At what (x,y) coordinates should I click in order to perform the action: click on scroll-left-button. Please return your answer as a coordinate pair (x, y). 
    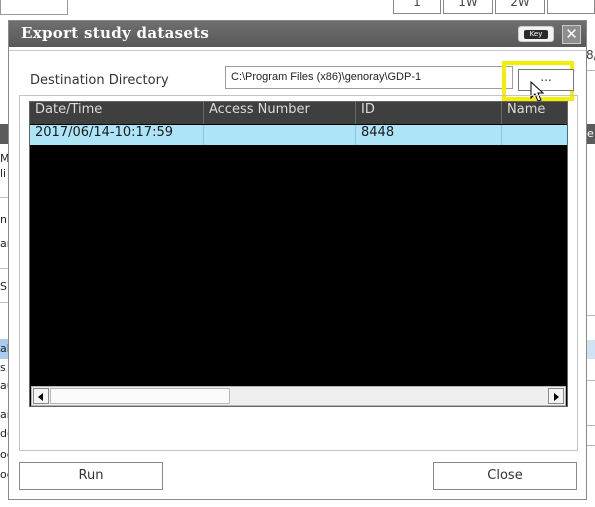
    Looking at the image, I should click on (41, 396).